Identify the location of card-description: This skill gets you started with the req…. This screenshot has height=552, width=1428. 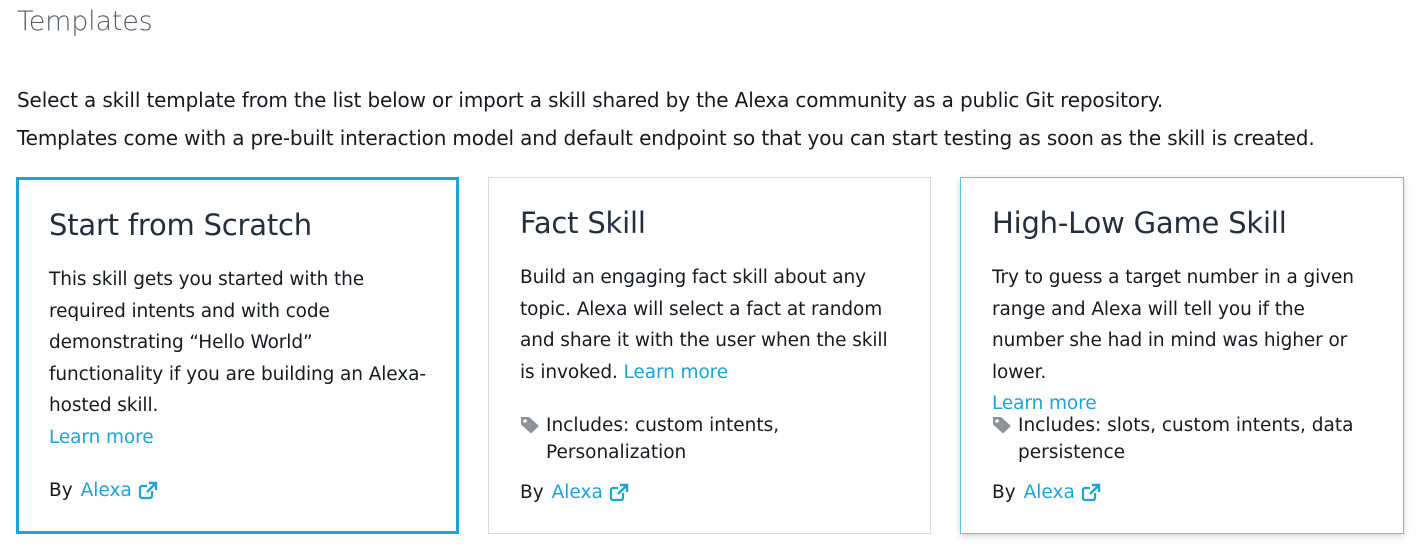
(240, 358).